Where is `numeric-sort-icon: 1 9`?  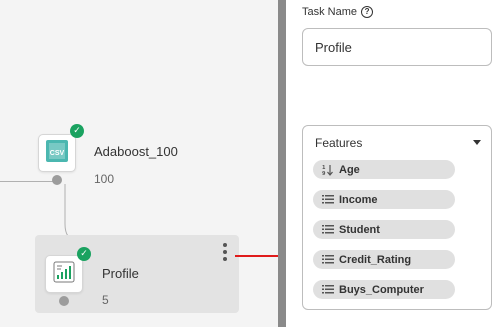 numeric-sort-icon: 1 9 is located at coordinates (328, 170).